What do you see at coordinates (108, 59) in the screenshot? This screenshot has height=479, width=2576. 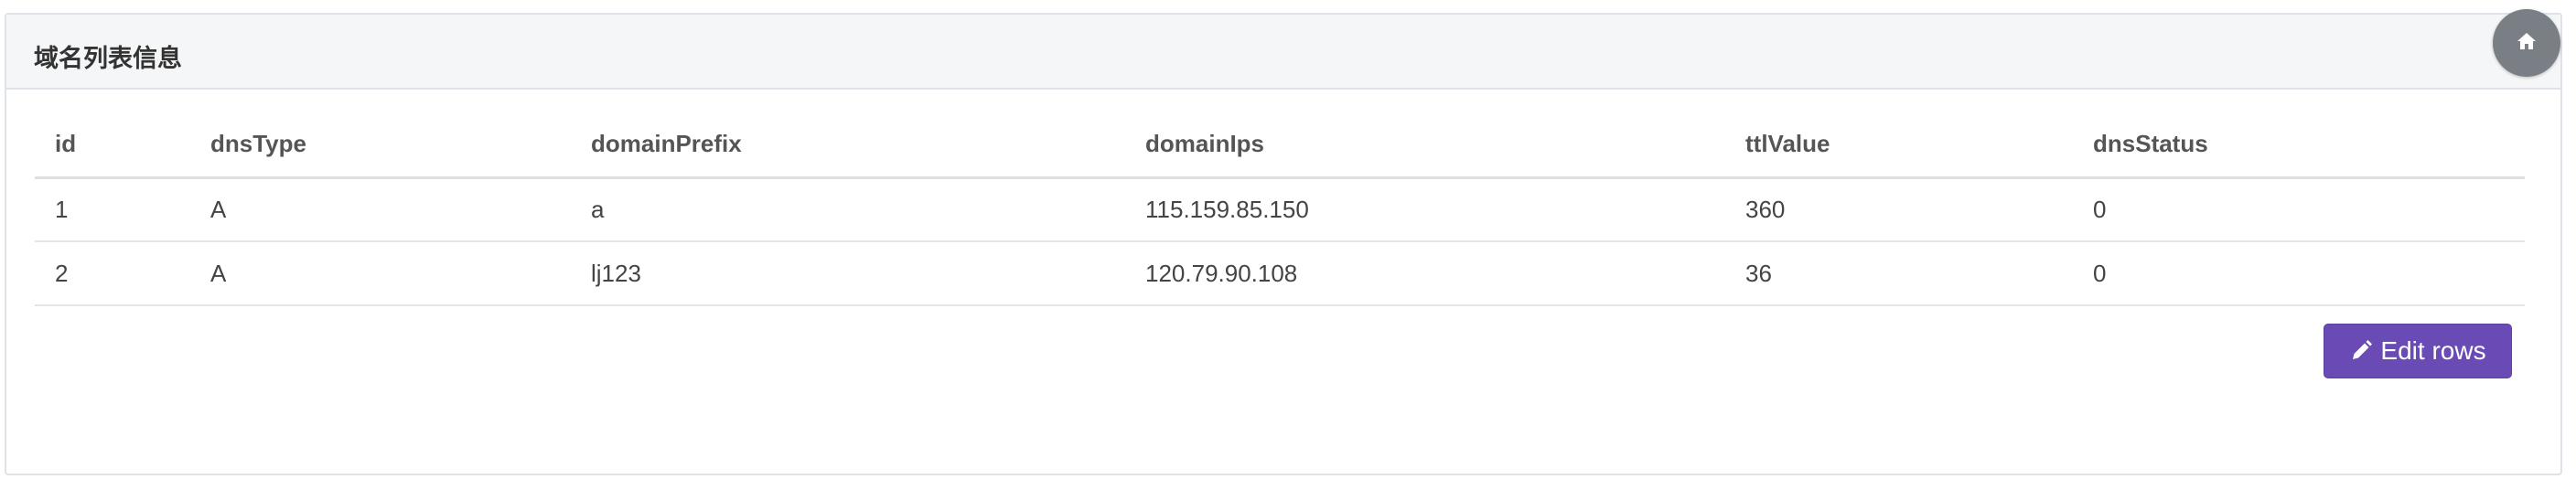 I see `panel-title: 域名列表信息` at bounding box center [108, 59].